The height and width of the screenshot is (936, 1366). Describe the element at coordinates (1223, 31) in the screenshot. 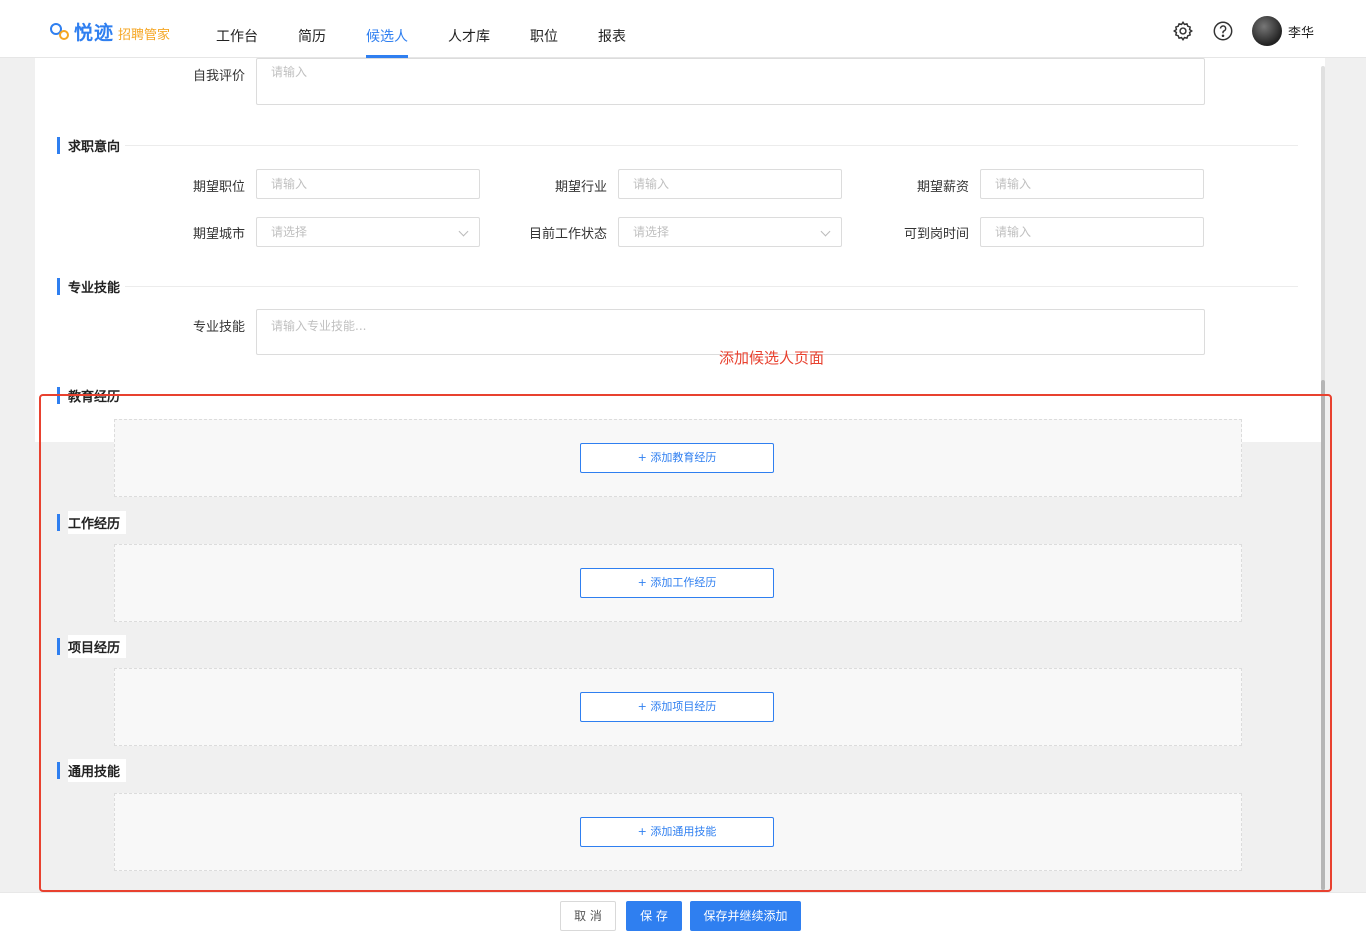

I see `help-icon` at that location.